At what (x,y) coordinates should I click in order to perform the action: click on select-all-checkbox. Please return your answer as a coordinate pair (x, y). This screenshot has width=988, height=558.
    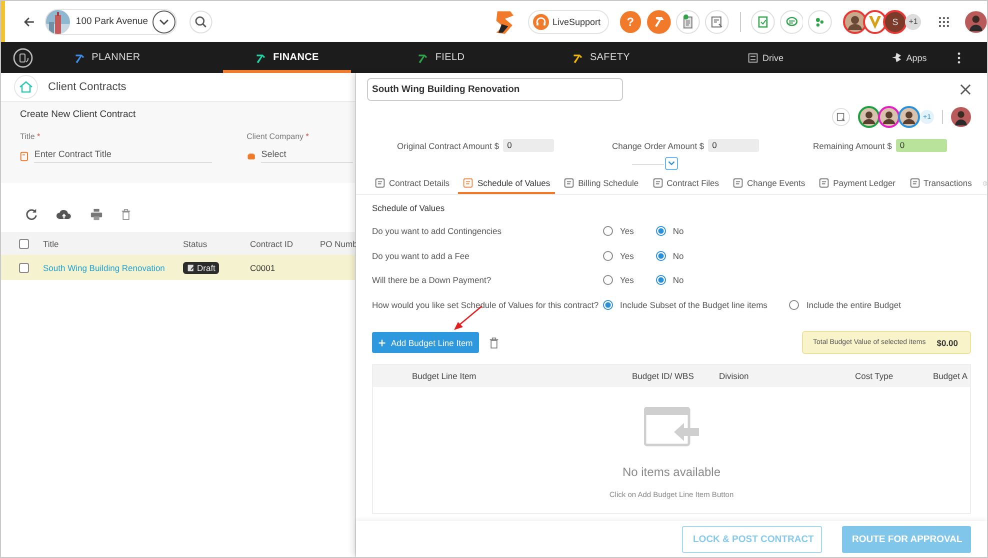
    Looking at the image, I should click on (24, 243).